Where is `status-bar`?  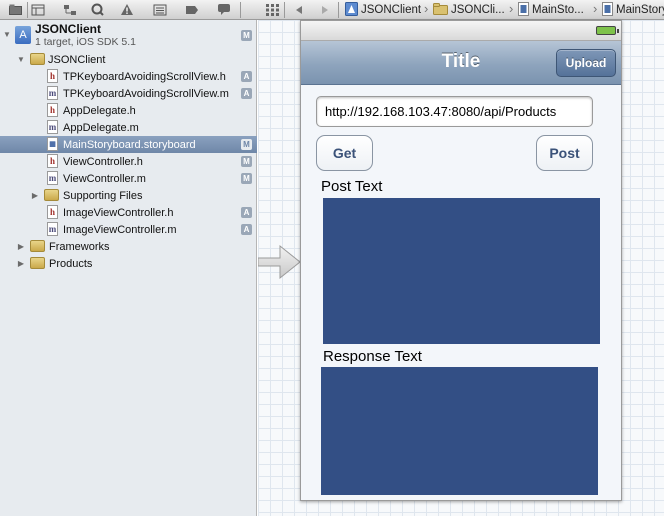 status-bar is located at coordinates (461, 31).